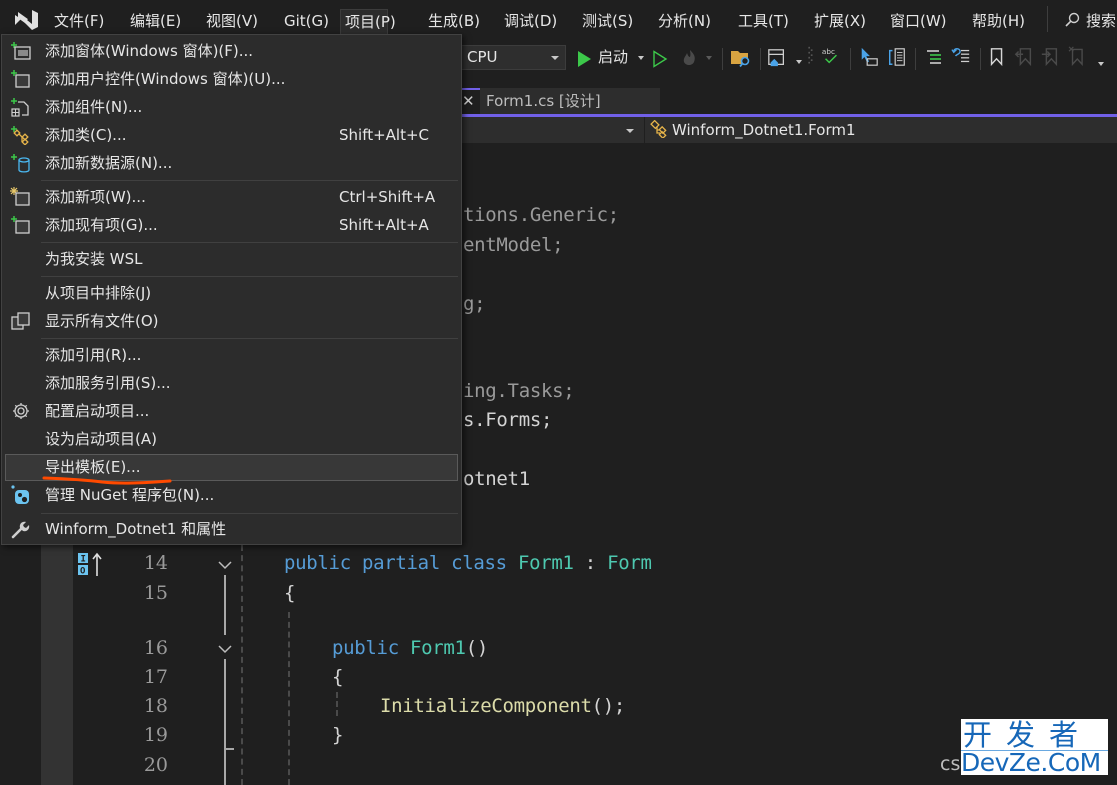  I want to click on menu-analyze: 分析(N), so click(684, 21).